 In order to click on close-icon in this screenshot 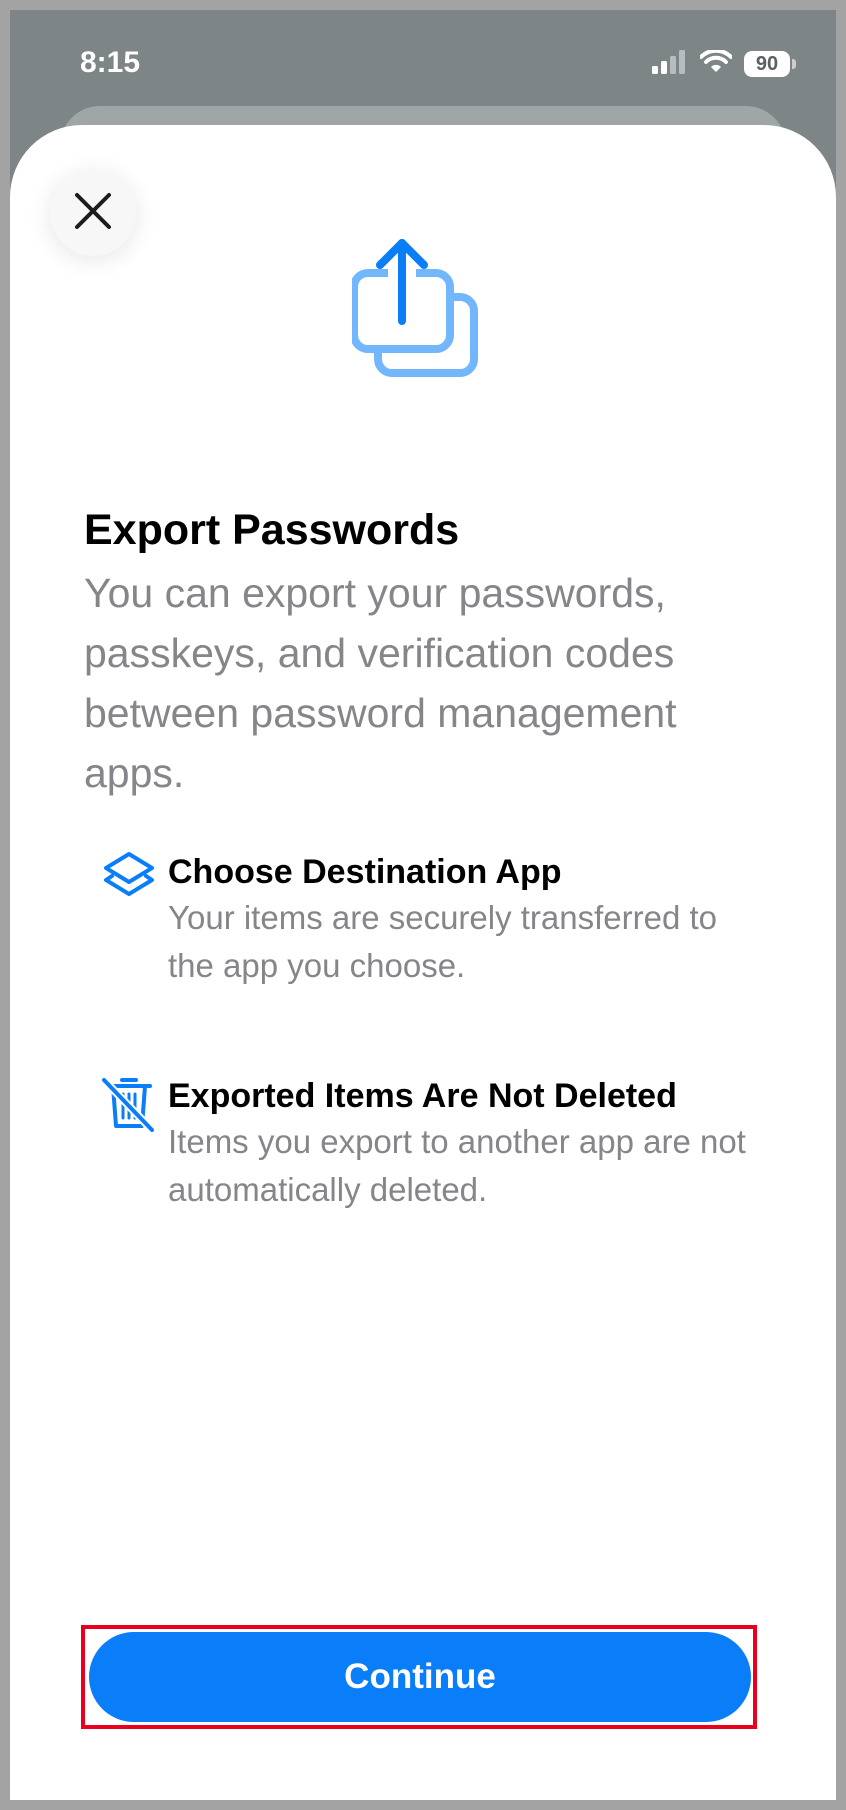, I will do `click(93, 213)`.